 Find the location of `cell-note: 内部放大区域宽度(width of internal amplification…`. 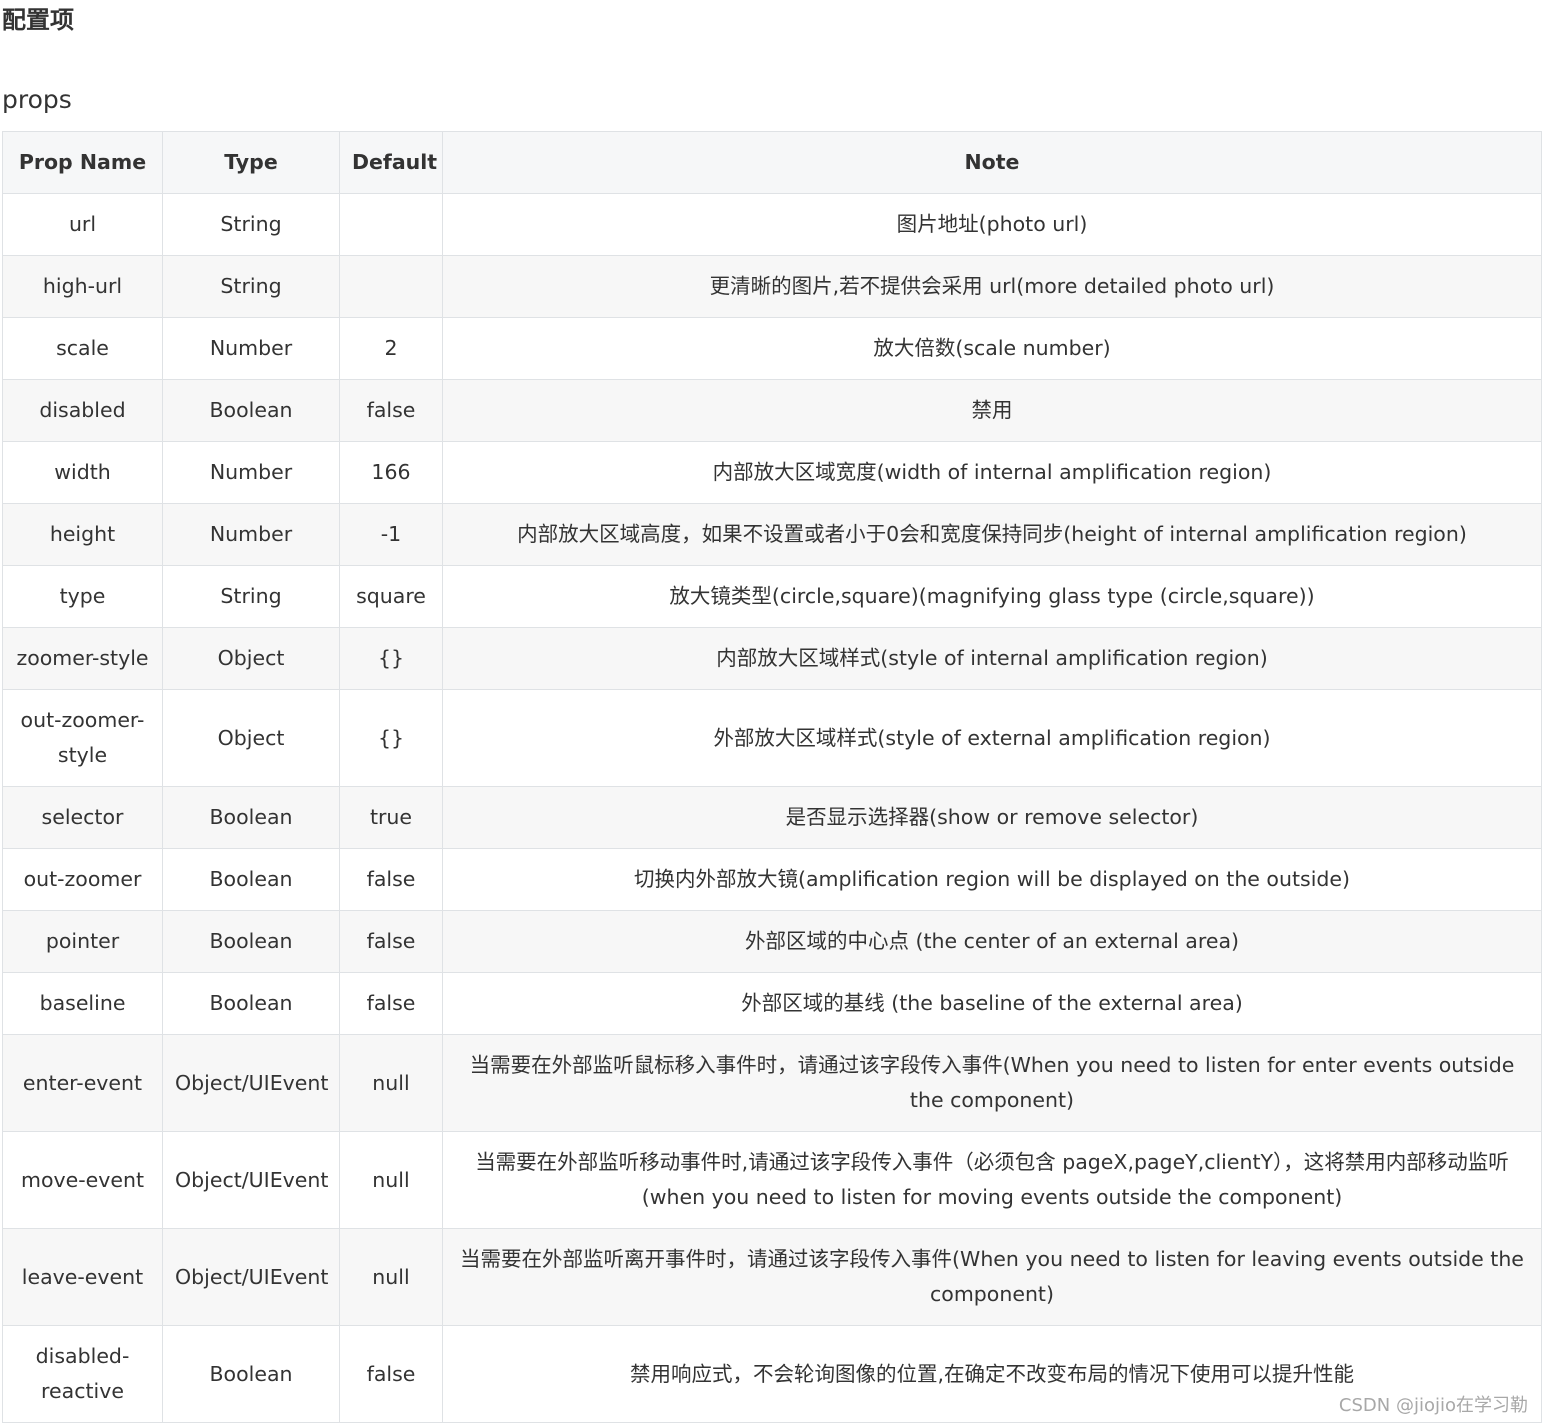

cell-note: 内部放大区域宽度(width of internal amplification… is located at coordinates (992, 472).